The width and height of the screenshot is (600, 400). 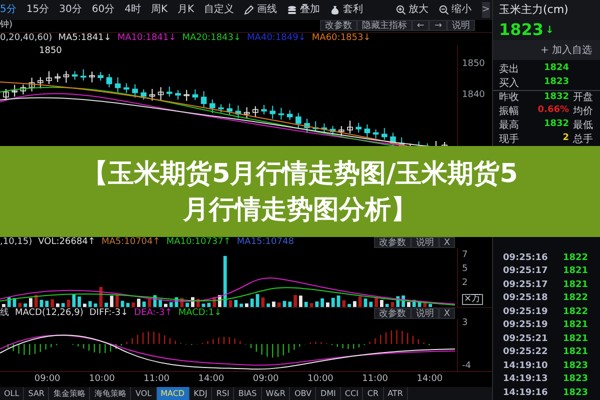 I want to click on ma-value: MA5:1841↓, so click(x=85, y=39).